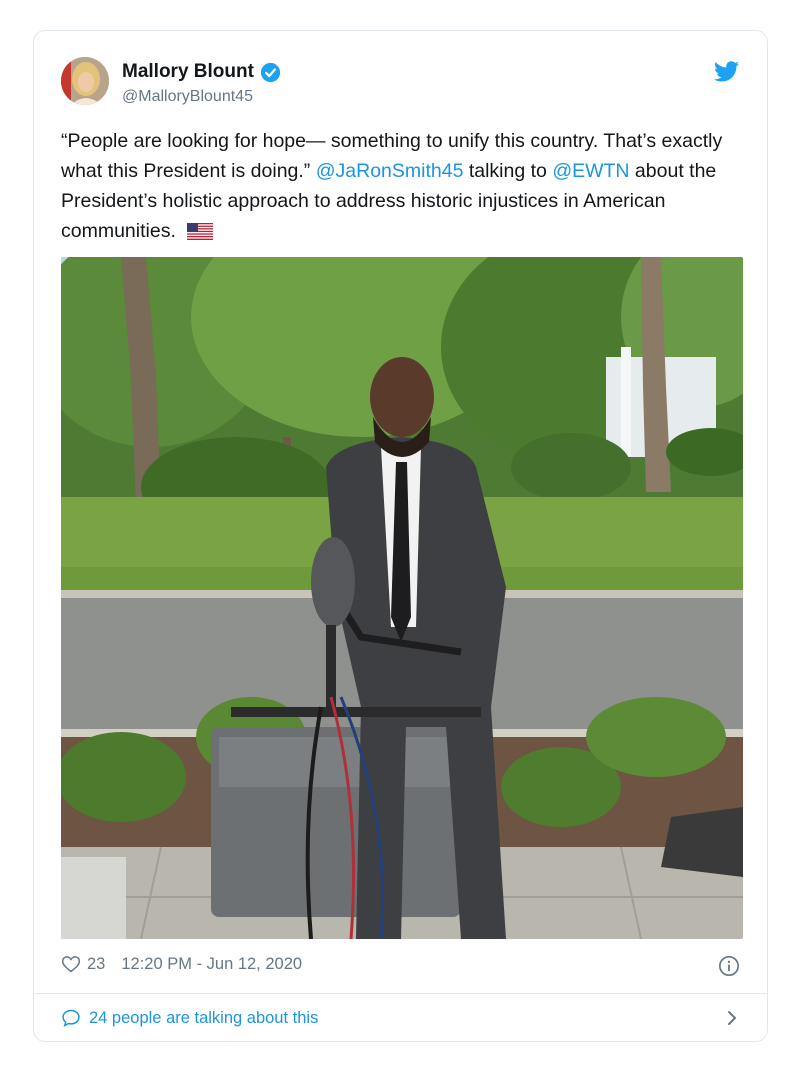 Image resolution: width=800 pixels, height=1075 pixels. Describe the element at coordinates (187, 97) in the screenshot. I see `author-handle: @MalloryBlount45` at that location.